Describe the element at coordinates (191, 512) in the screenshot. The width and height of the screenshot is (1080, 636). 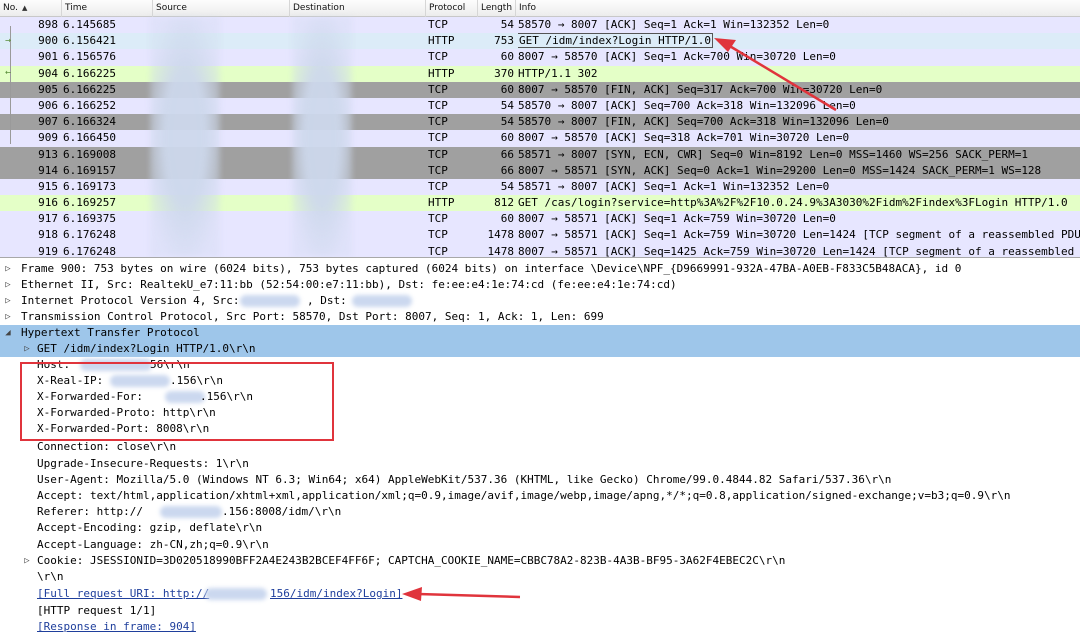
I see `redacted-referer-host` at that location.